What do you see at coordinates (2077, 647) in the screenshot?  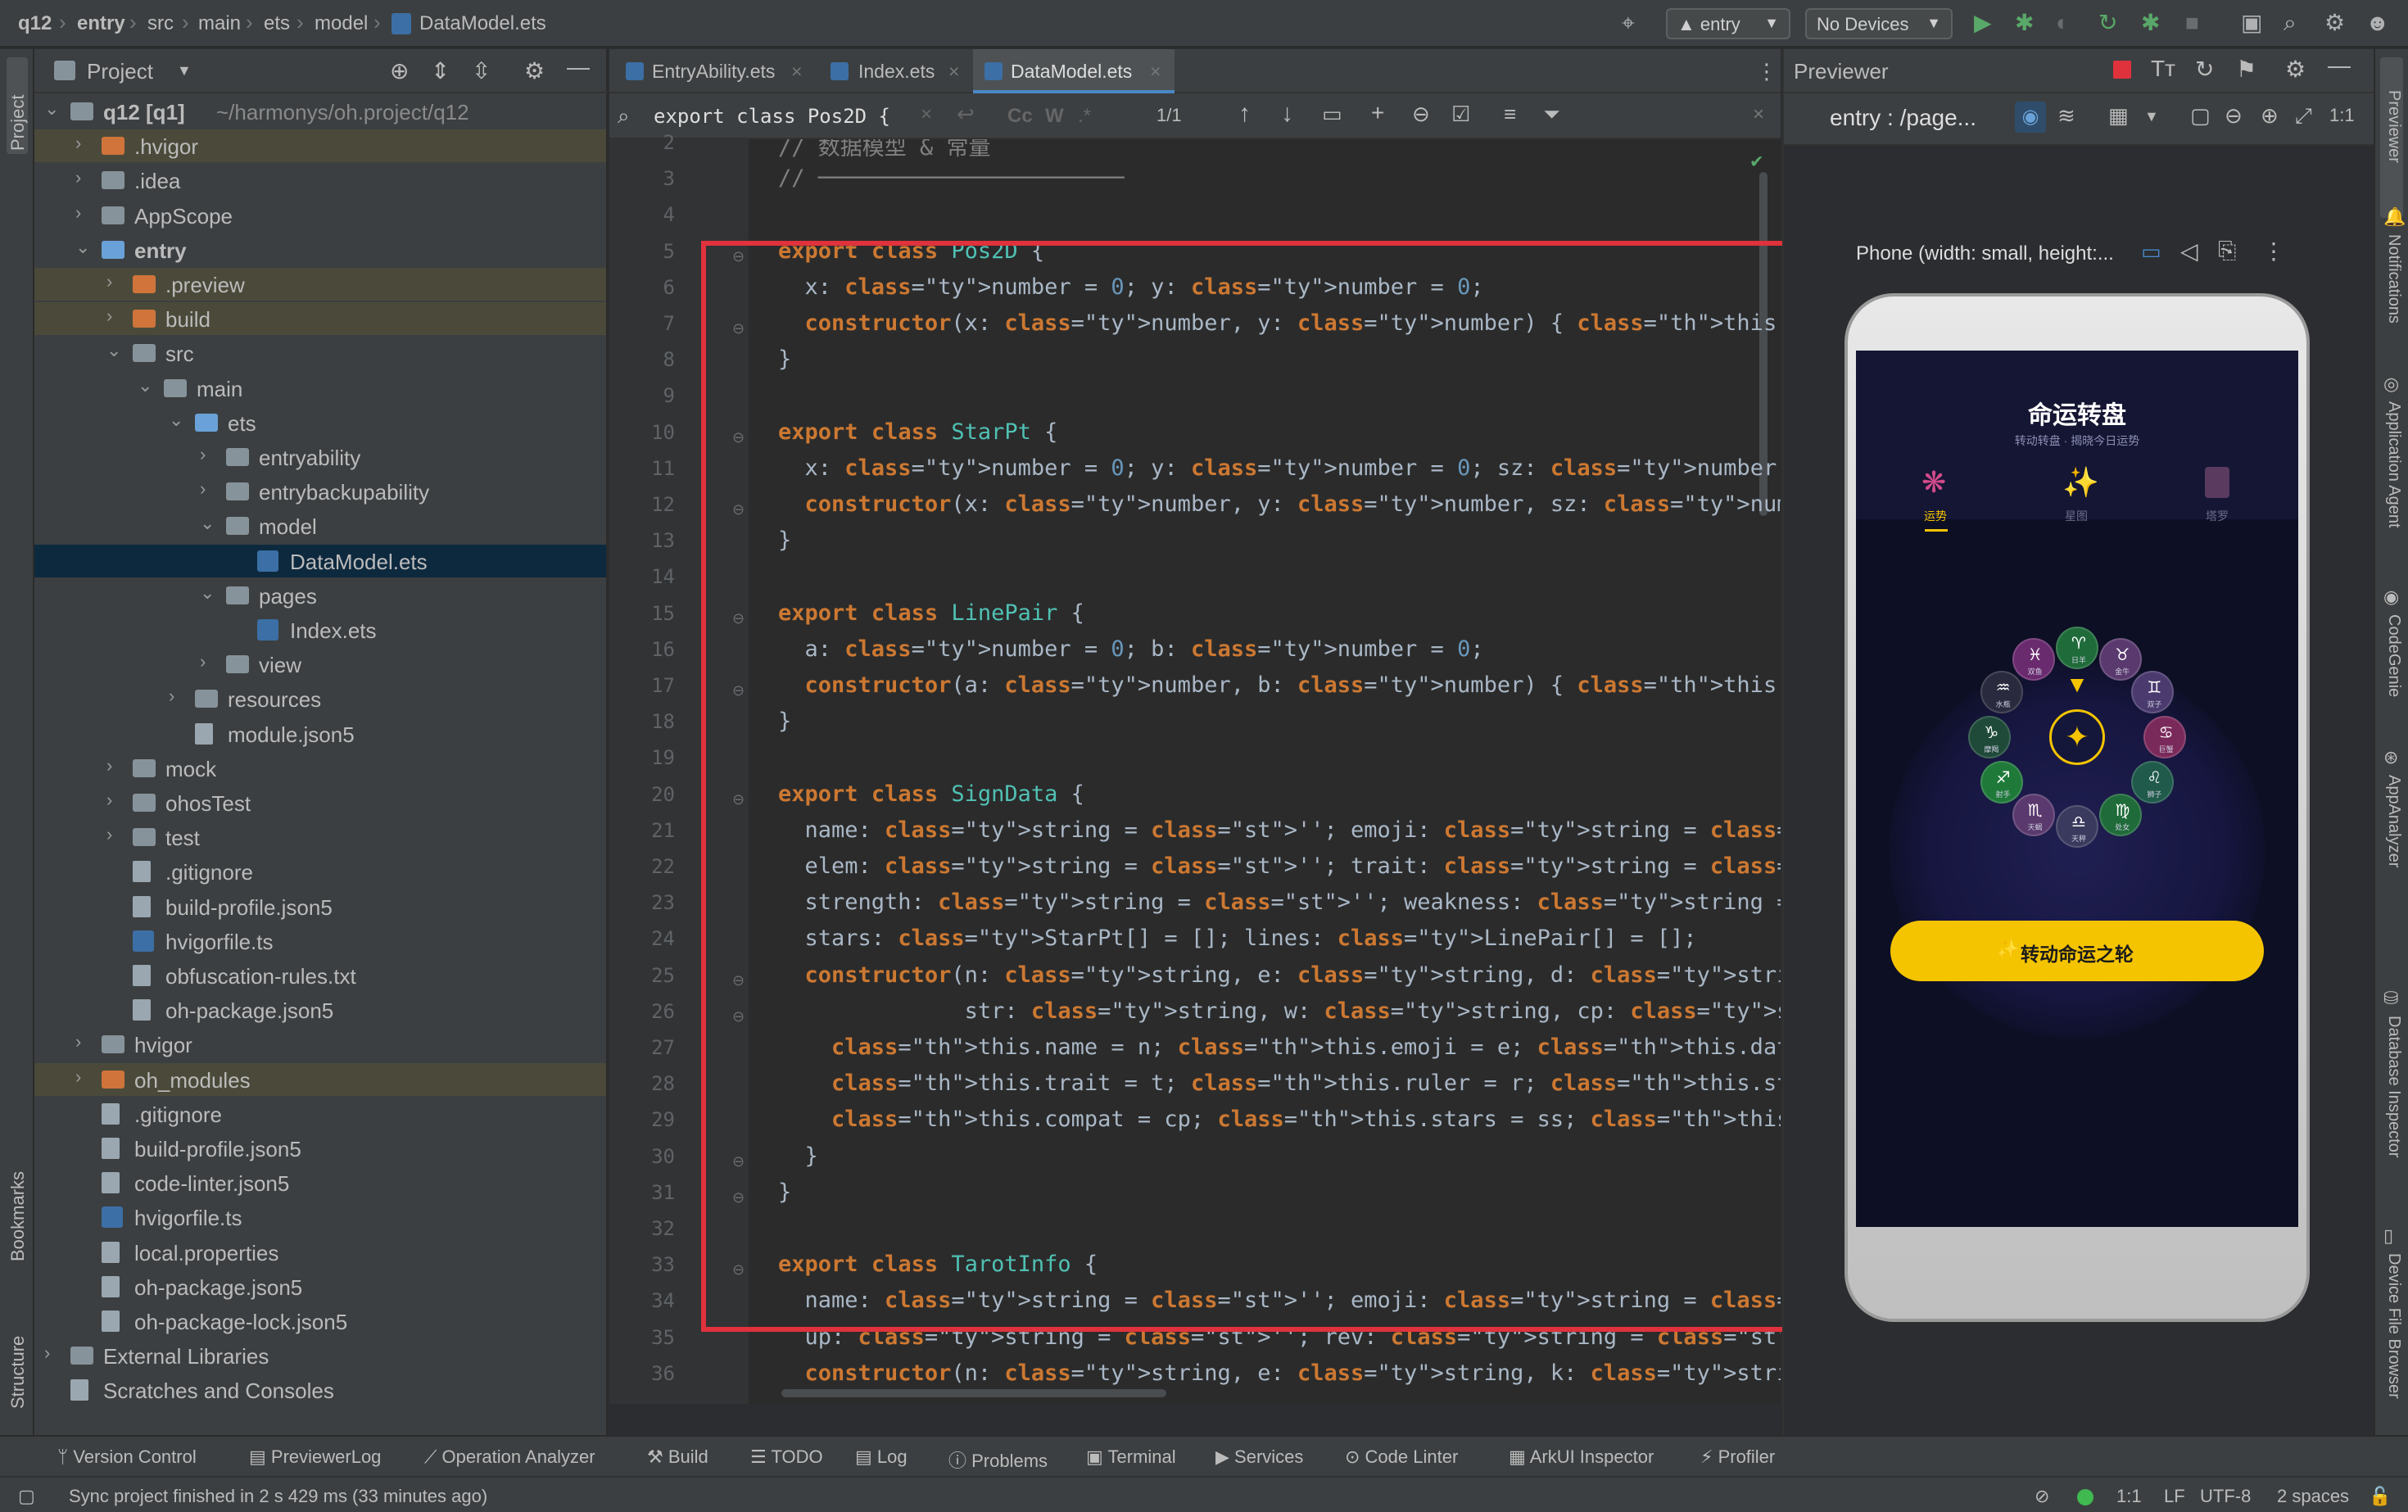 I see `zodiac-sign: ♈ 日羊` at bounding box center [2077, 647].